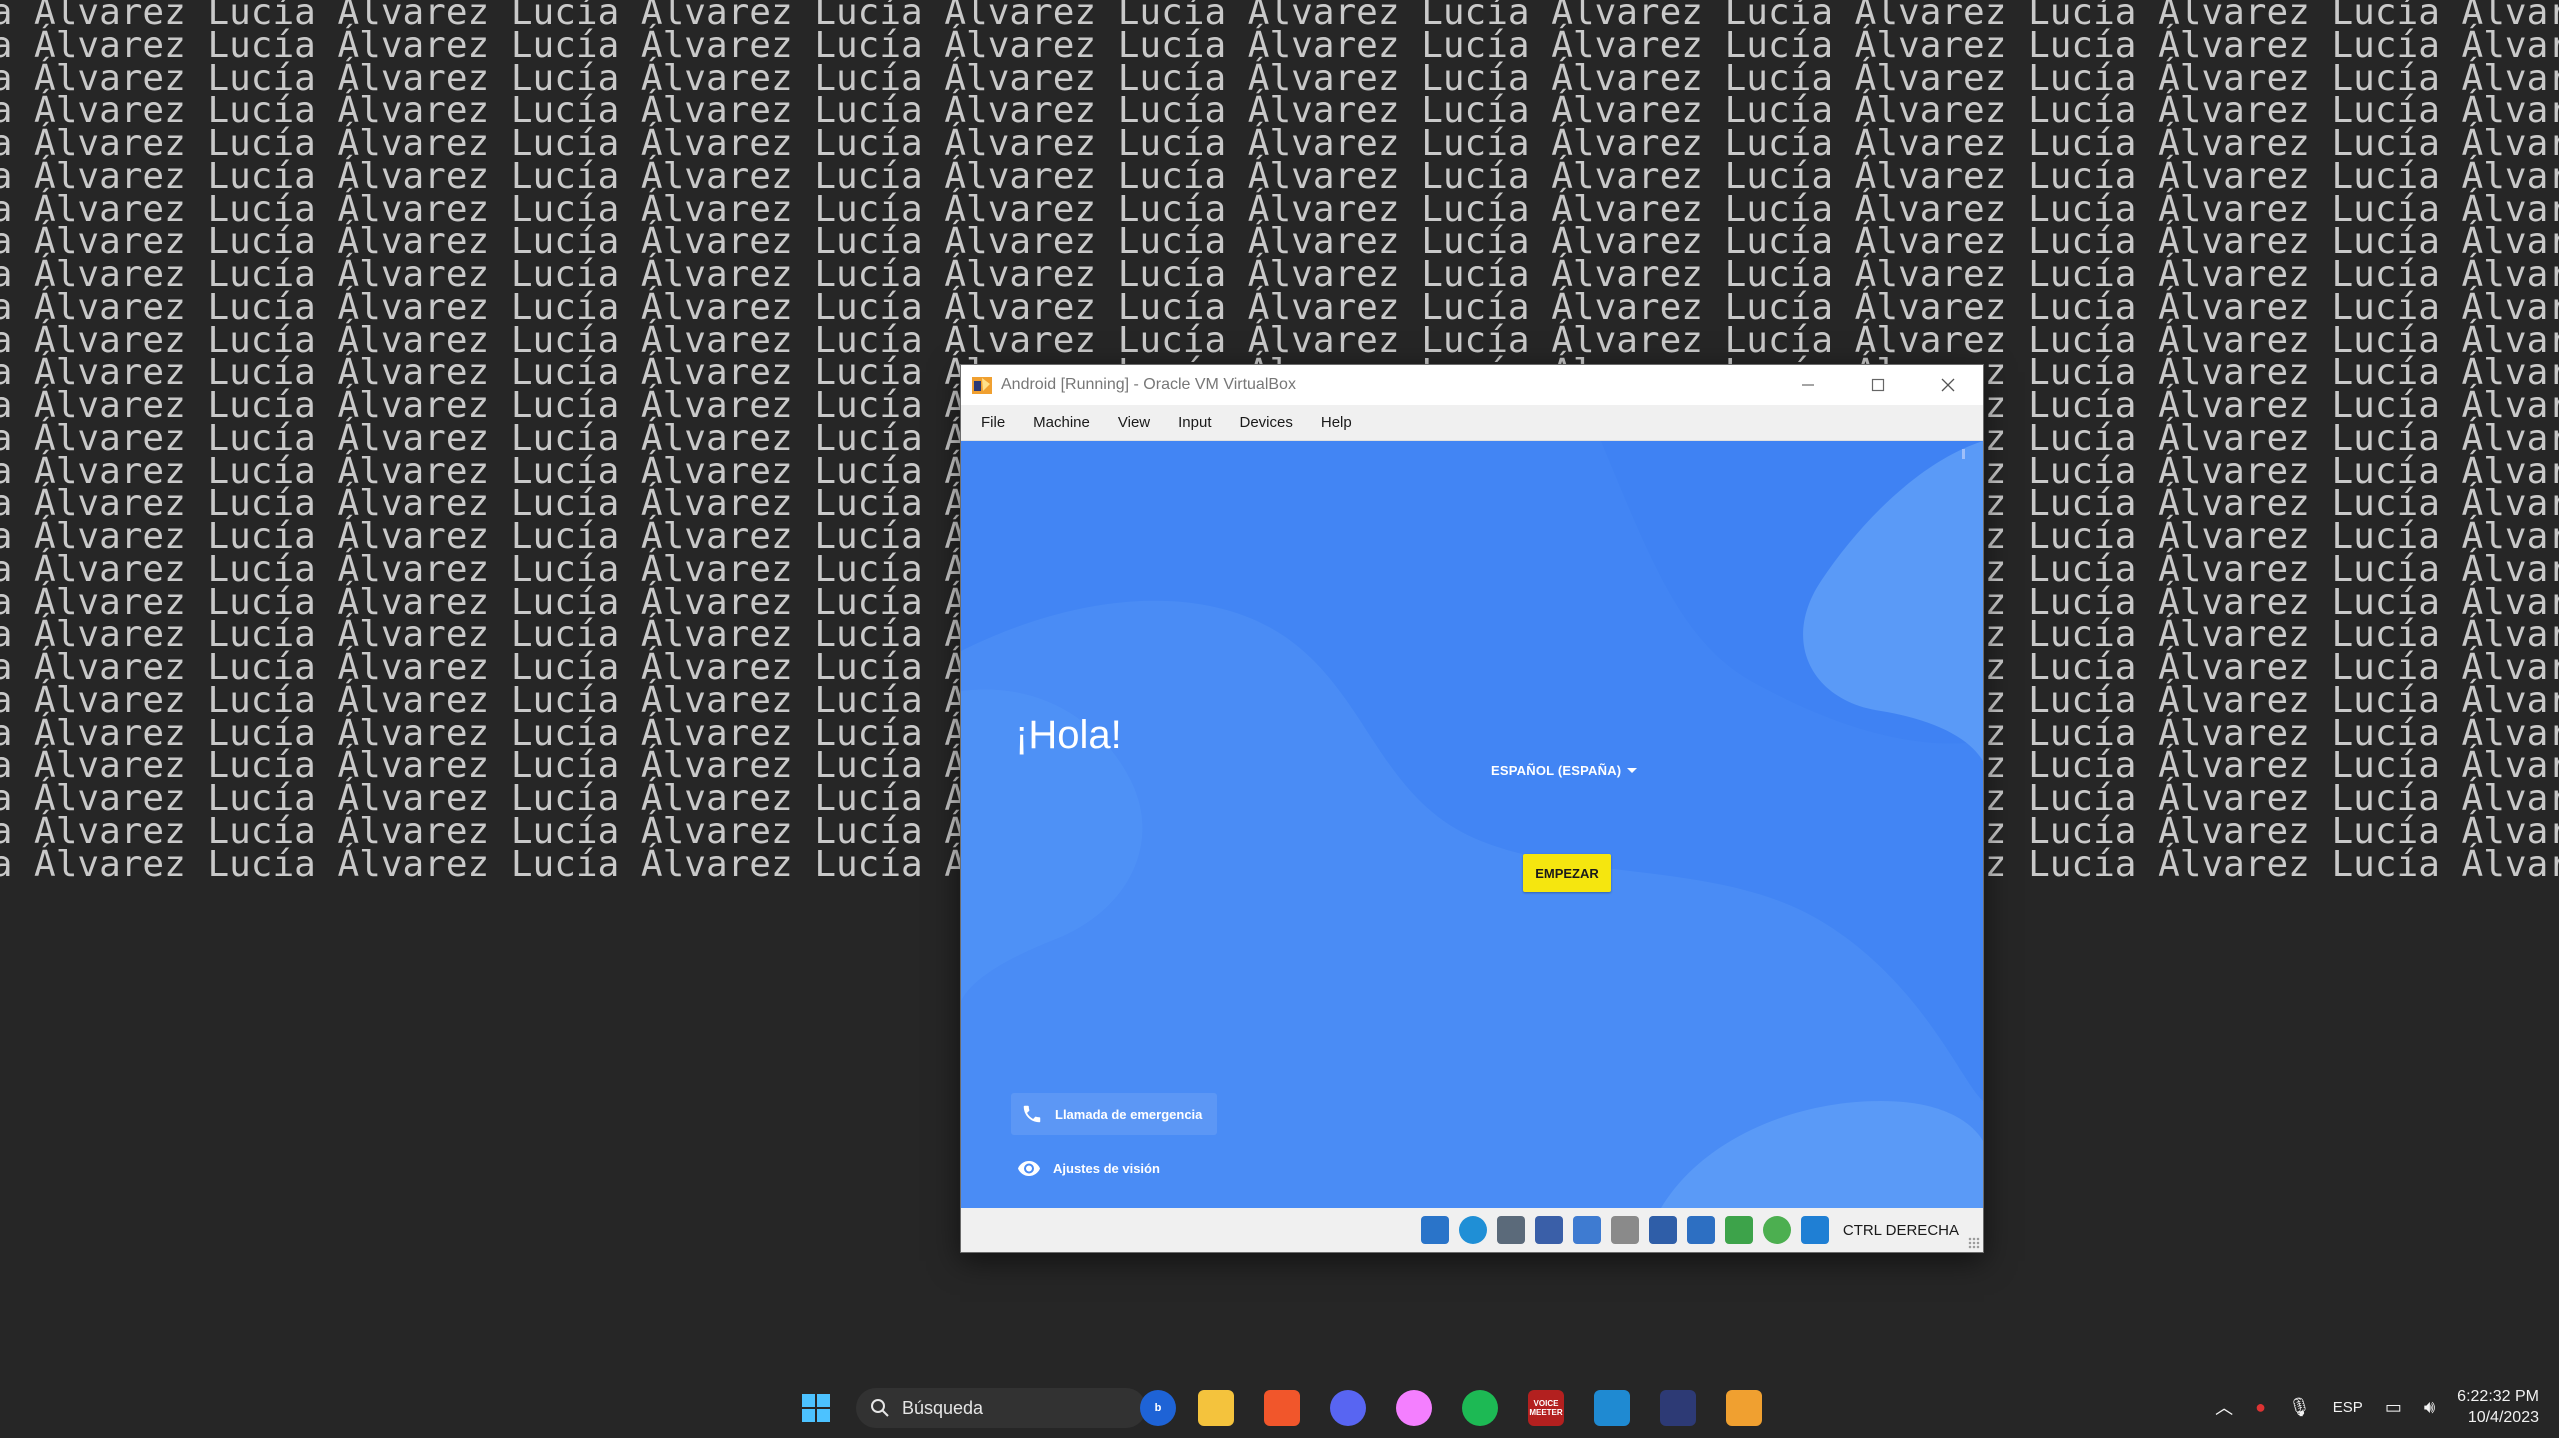 This screenshot has height=1438, width=2559. I want to click on bing-icon: b, so click(1158, 1408).